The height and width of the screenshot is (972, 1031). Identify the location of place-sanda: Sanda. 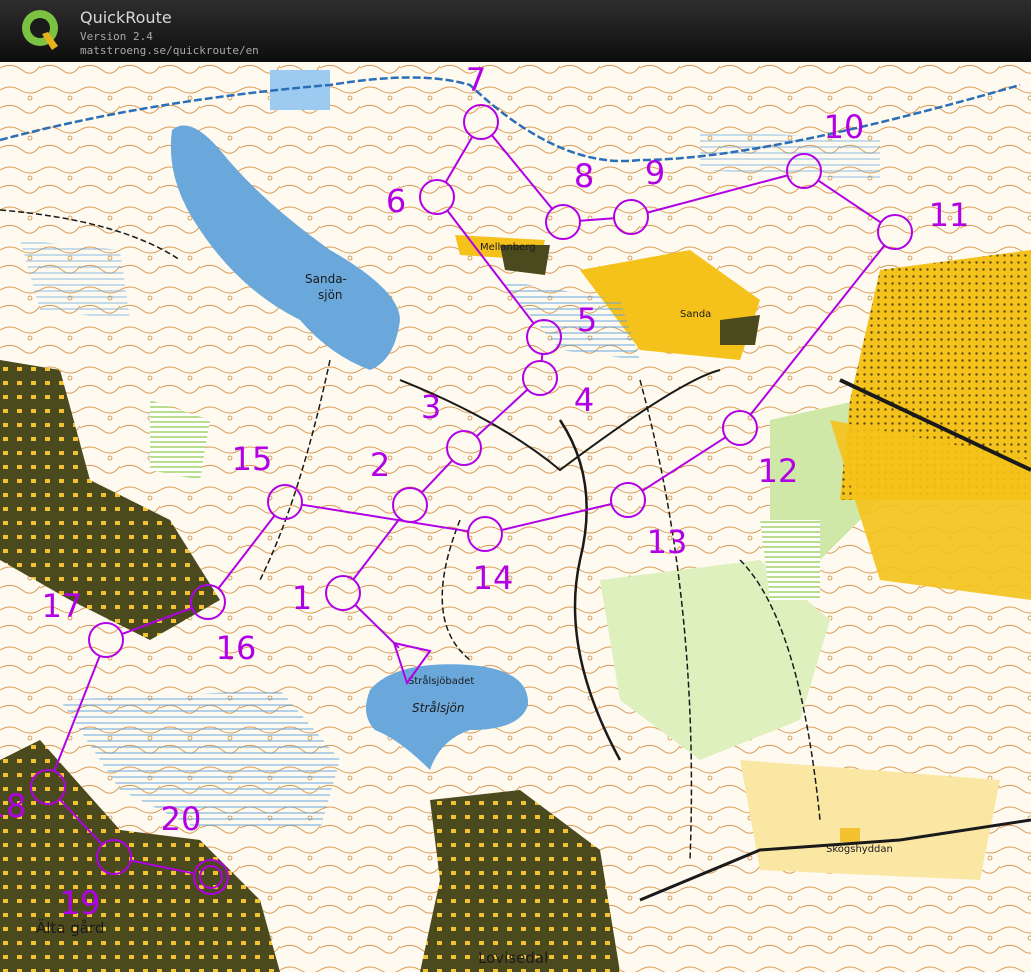
(695, 314).